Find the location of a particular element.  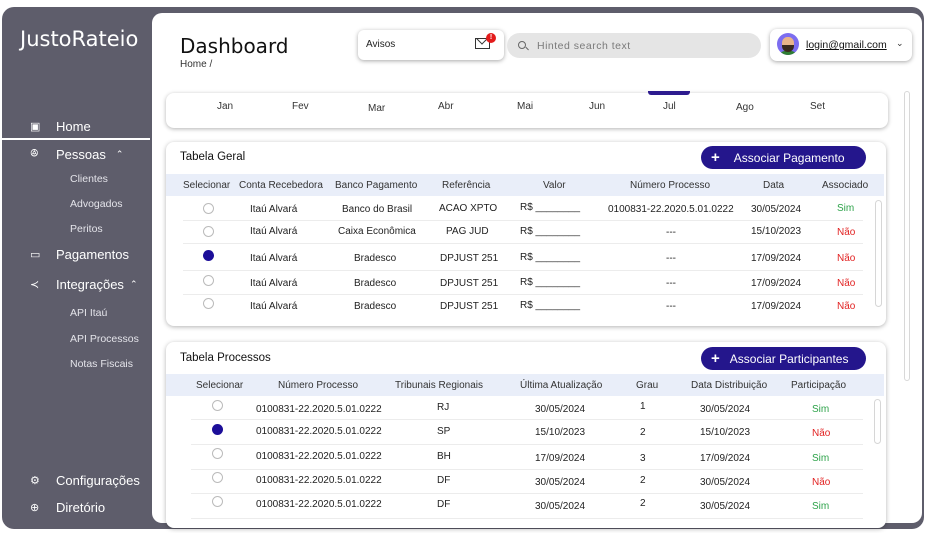

month-mar: Mar is located at coordinates (376, 108).